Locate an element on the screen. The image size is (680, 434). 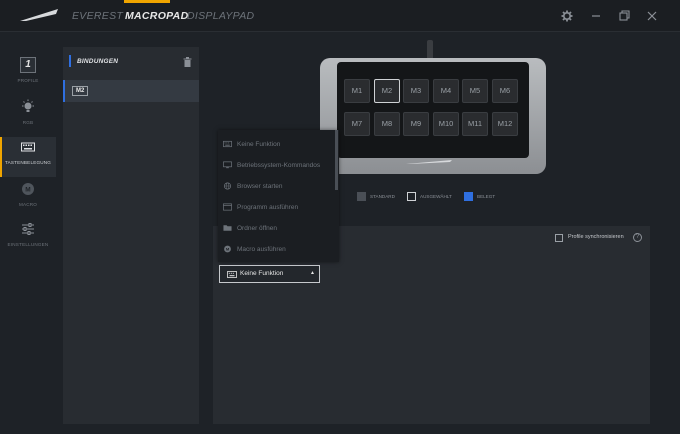
sync-label: Profile synchronisieren is located at coordinates (596, 237).